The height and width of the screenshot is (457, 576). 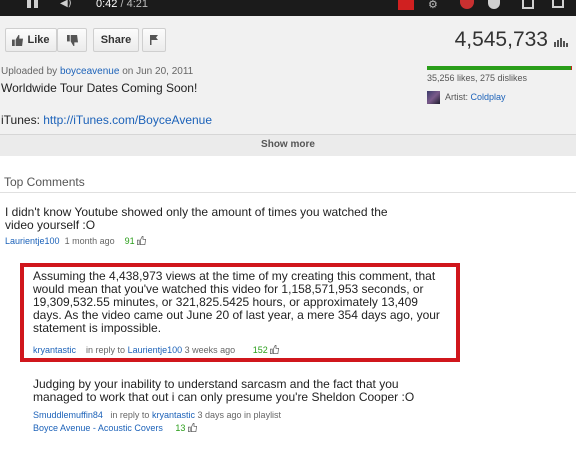 I want to click on comments-divider, so click(x=288, y=192).